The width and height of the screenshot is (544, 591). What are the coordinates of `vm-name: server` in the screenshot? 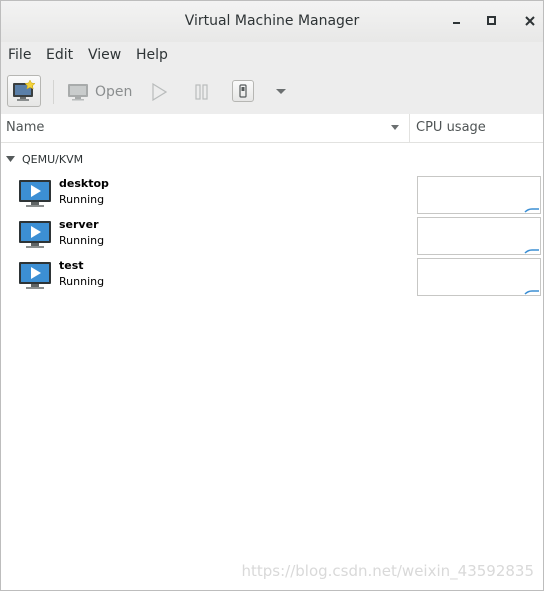 It's located at (79, 224).